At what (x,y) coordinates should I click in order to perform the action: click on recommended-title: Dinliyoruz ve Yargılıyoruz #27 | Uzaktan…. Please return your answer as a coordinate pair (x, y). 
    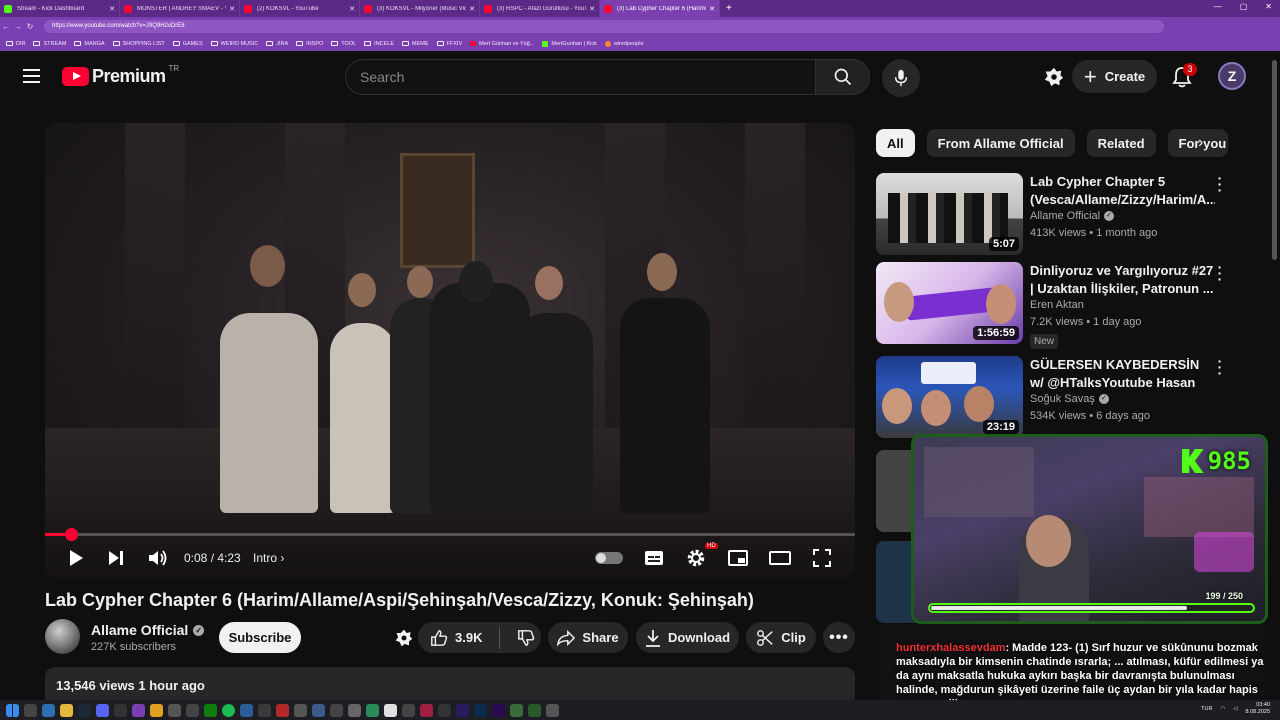
    Looking at the image, I should click on (1122, 280).